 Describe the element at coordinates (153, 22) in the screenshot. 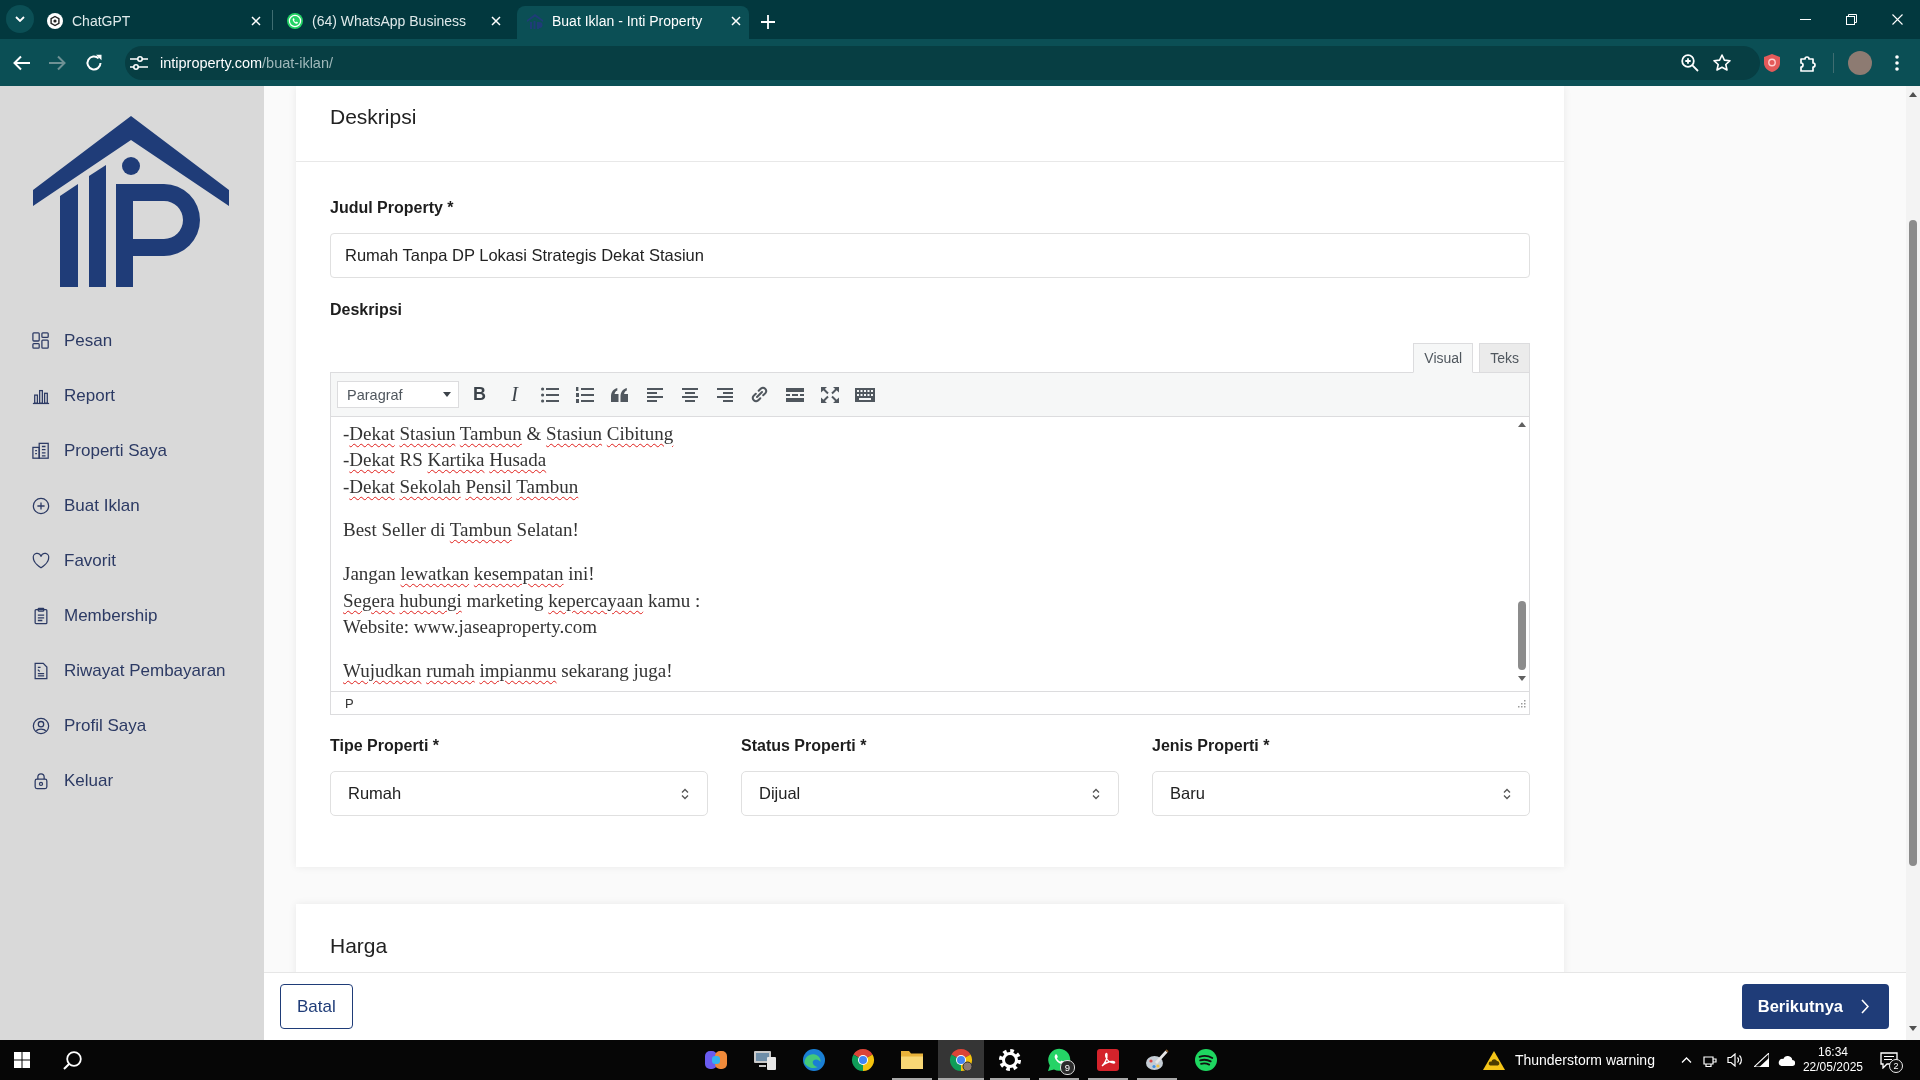

I see `browser-tab: ChatGPT` at that location.